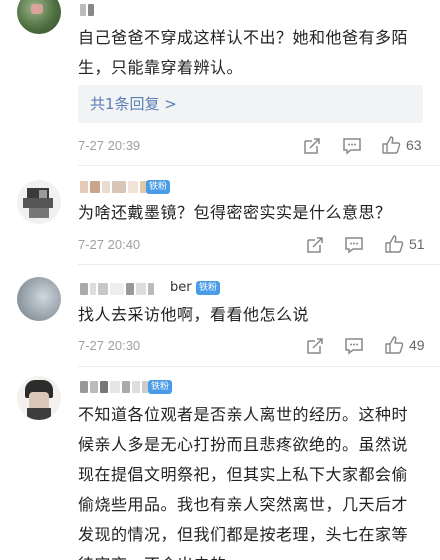 The image size is (440, 560). What do you see at coordinates (133, 104) in the screenshot?
I see `reply-count-link: 共1条回复 >` at bounding box center [133, 104].